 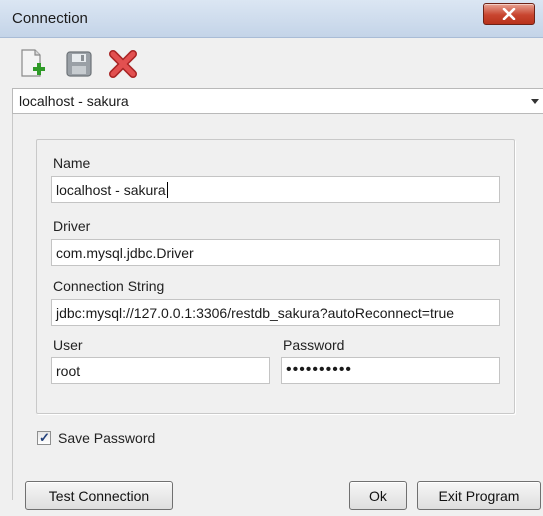 What do you see at coordinates (275, 189) in the screenshot?
I see `name-field: localhost - sakura` at bounding box center [275, 189].